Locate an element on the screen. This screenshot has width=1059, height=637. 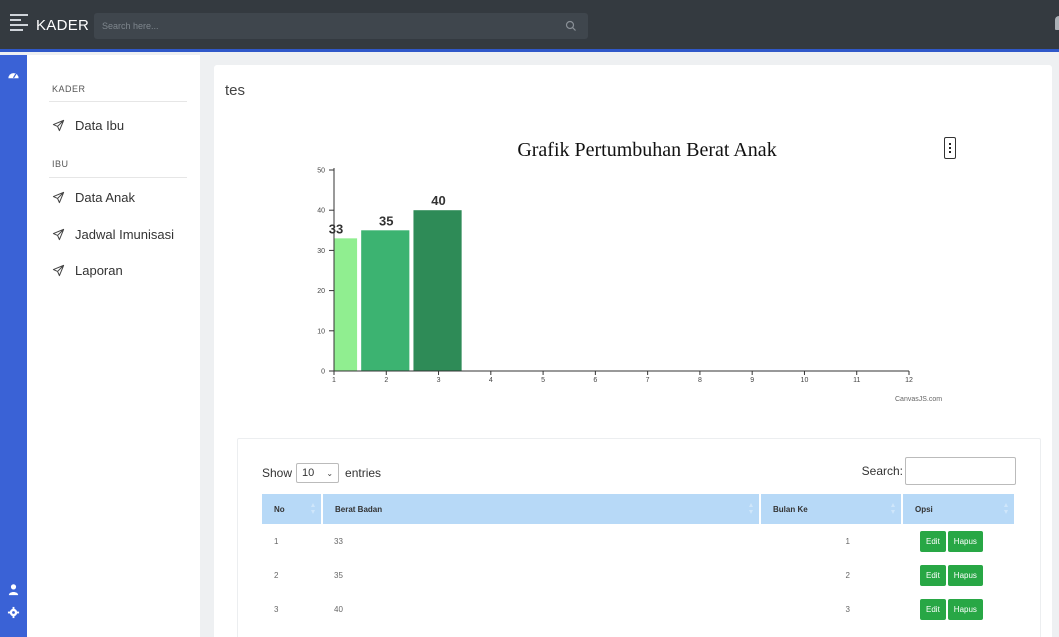
search-bar is located at coordinates (341, 26).